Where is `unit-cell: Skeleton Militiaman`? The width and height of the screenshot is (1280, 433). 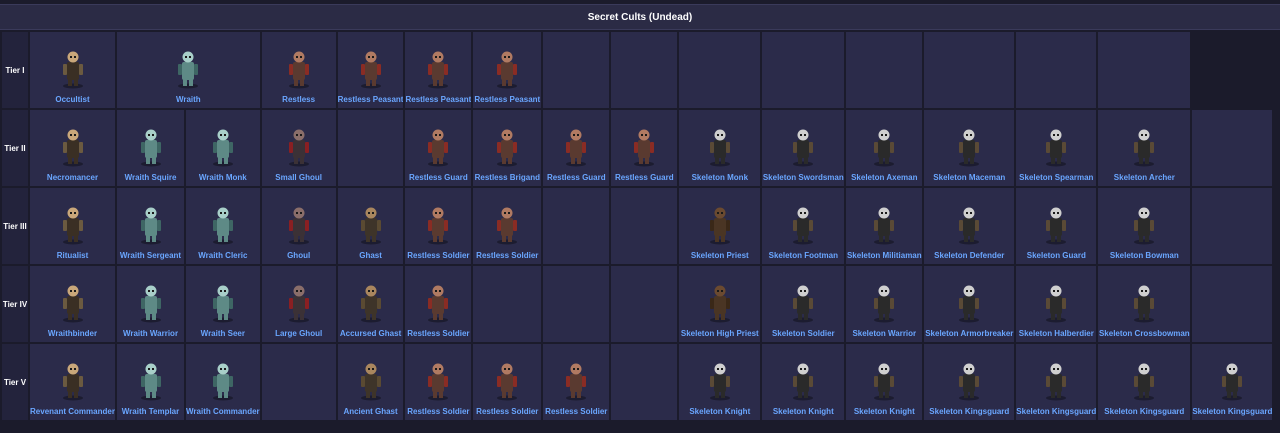 unit-cell: Skeleton Militiaman is located at coordinates (884, 226).